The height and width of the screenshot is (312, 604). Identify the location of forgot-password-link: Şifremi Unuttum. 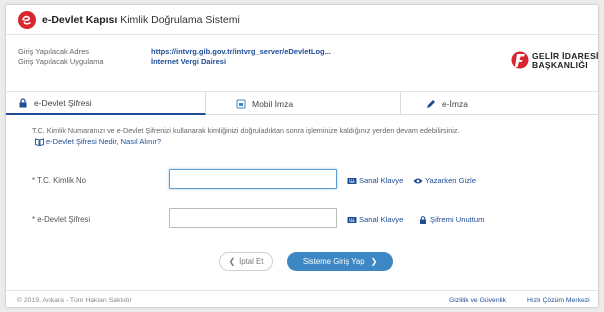
(451, 219).